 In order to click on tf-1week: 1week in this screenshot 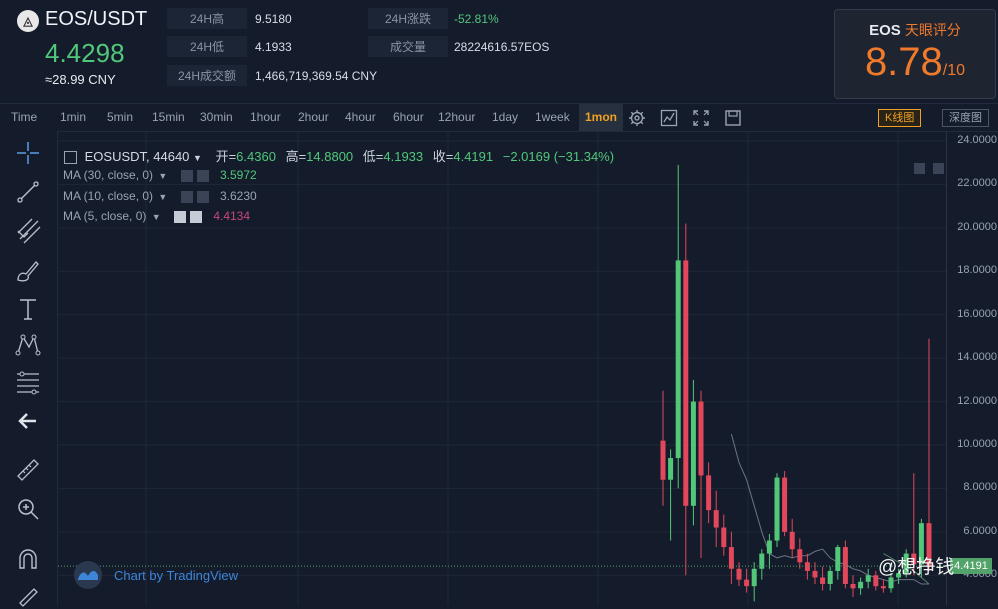, I will do `click(552, 117)`.